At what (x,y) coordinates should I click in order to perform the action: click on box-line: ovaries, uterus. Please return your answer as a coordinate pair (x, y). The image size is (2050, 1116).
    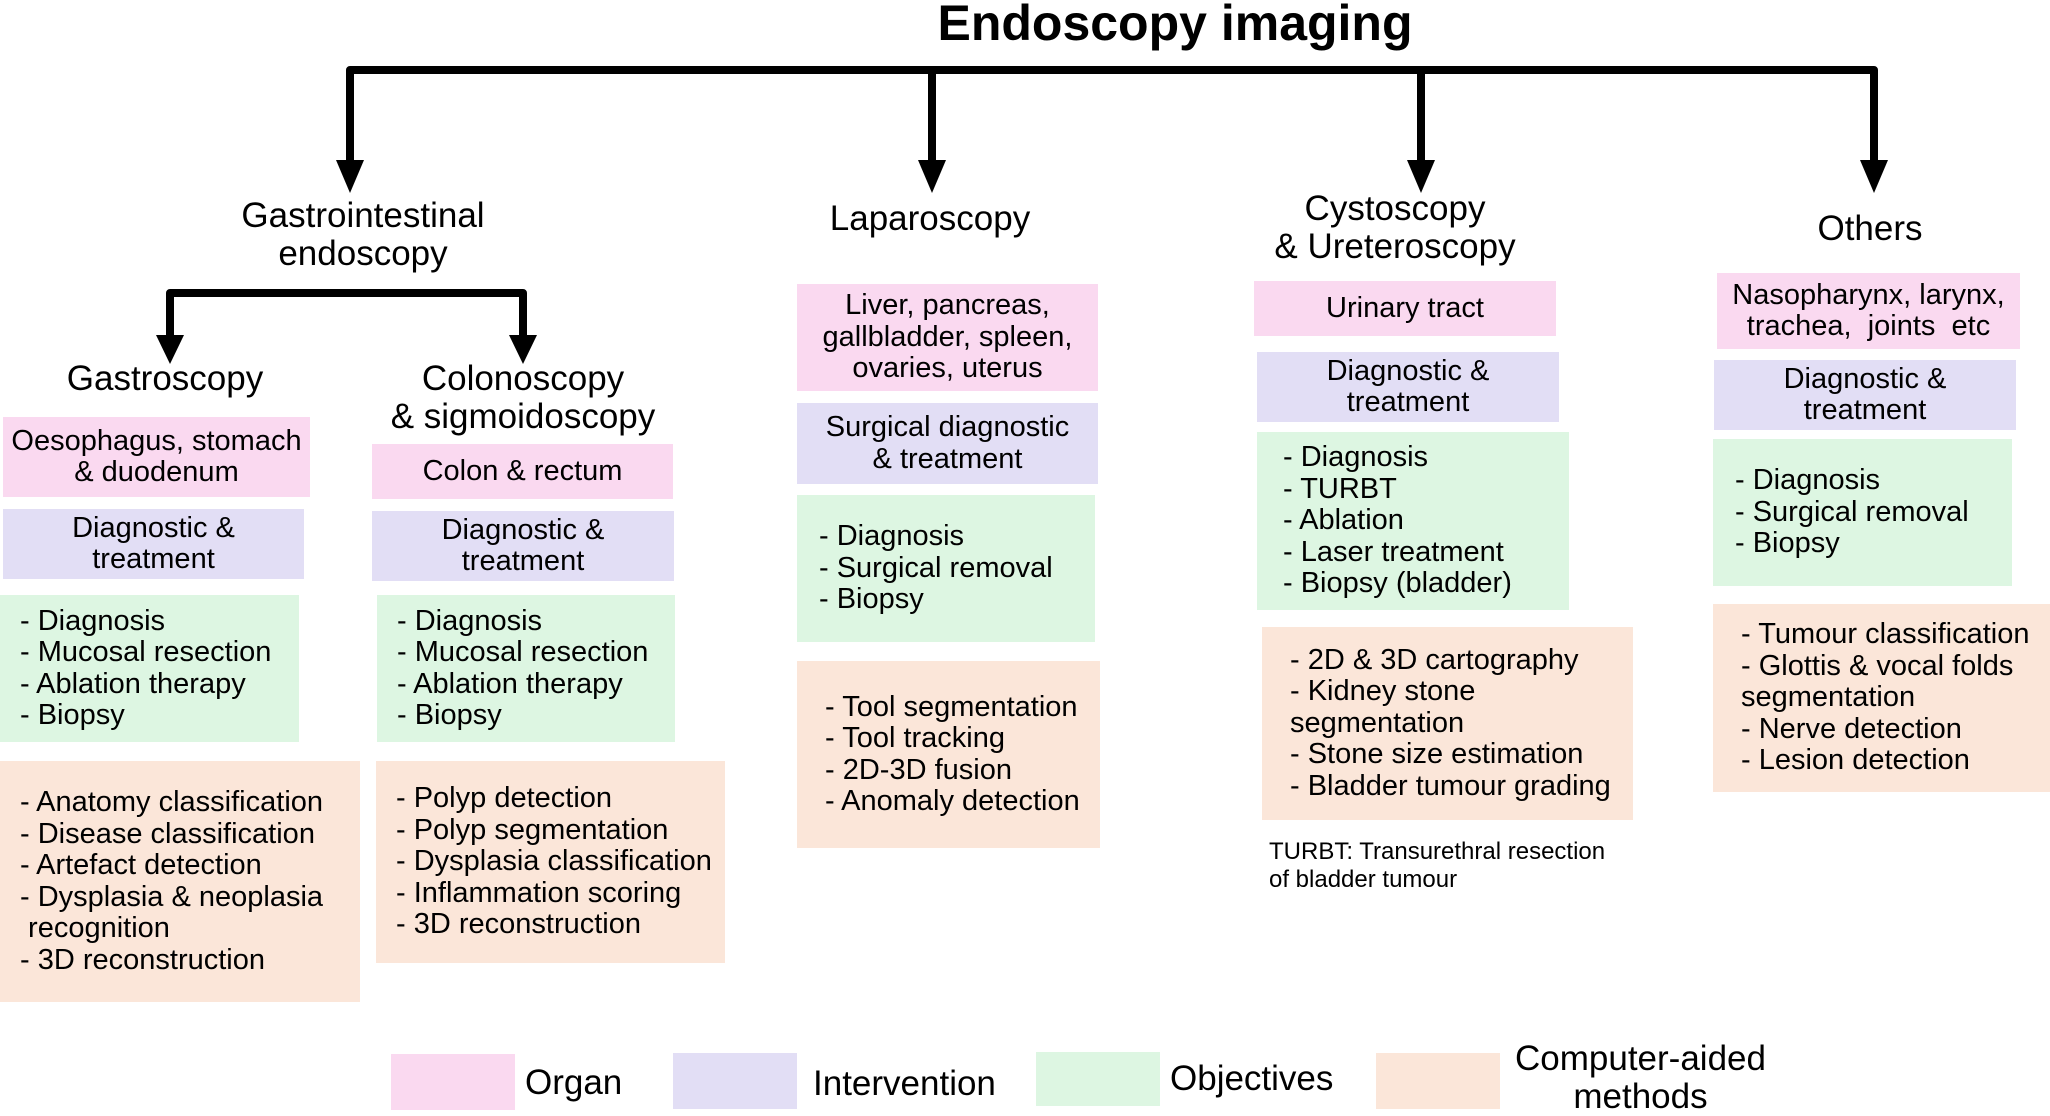
    Looking at the image, I should click on (947, 368).